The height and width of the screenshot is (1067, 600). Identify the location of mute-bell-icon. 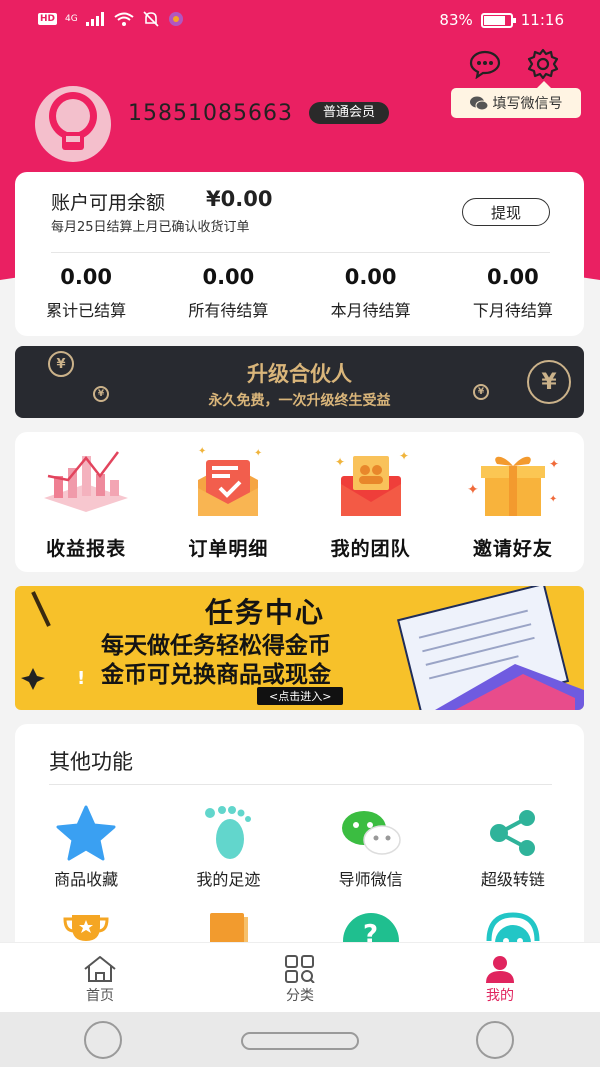
(151, 19).